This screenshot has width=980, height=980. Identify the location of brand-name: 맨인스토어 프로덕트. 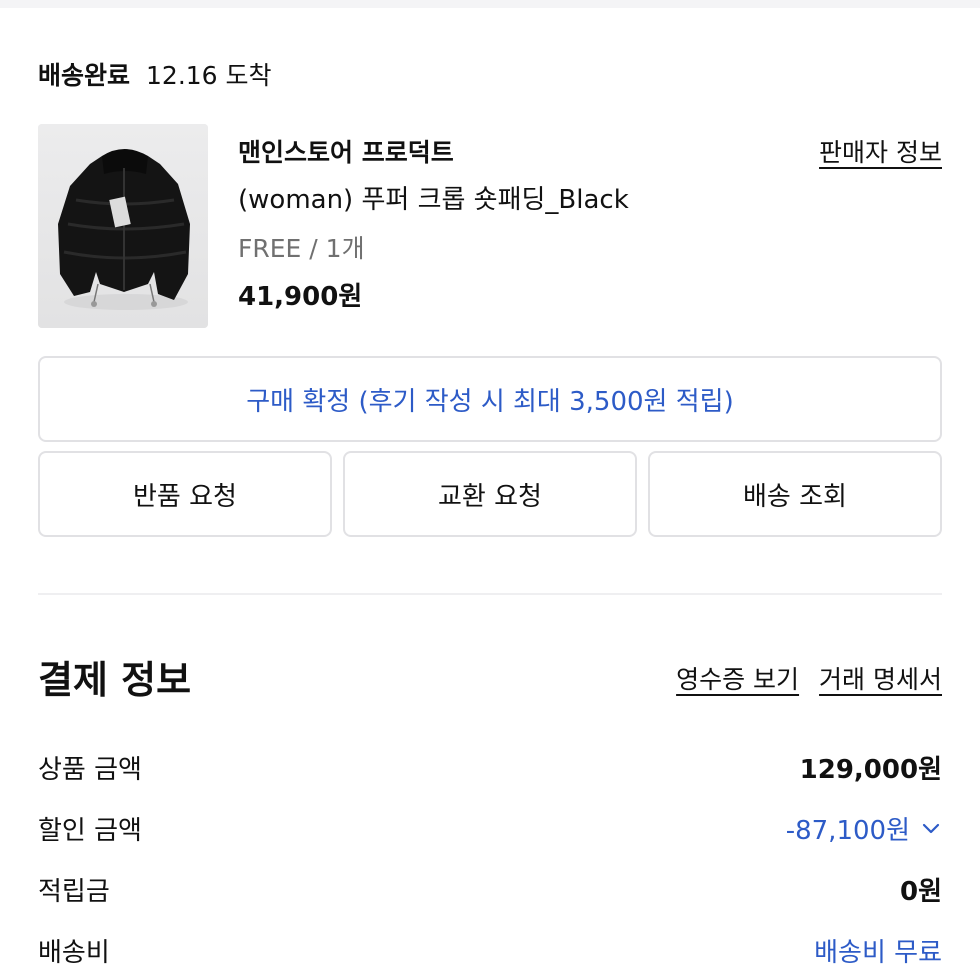
(518, 153).